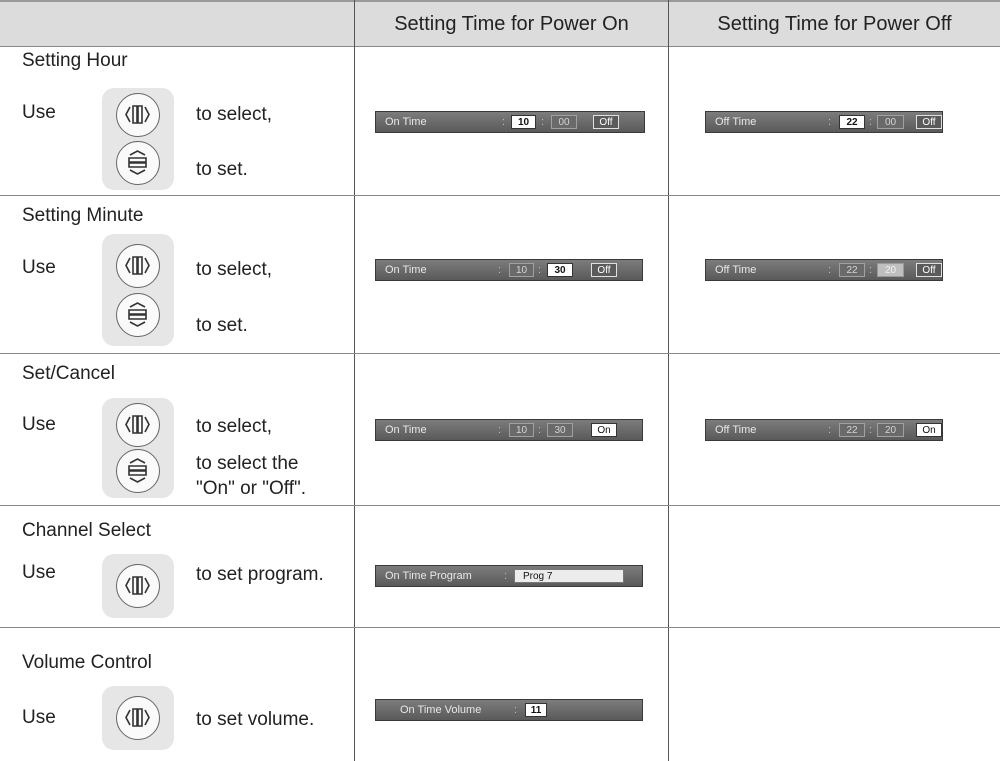 The image size is (1000, 761). What do you see at coordinates (68, 373) in the screenshot?
I see `row-title: Set/Cancel` at bounding box center [68, 373].